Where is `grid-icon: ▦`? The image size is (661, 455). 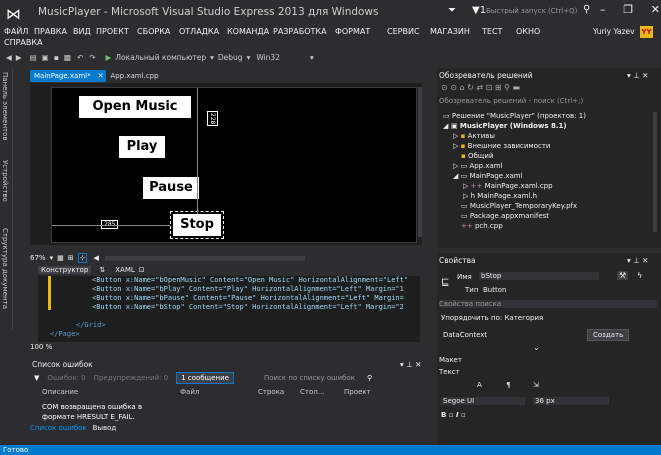 grid-icon: ▦ is located at coordinates (60, 258).